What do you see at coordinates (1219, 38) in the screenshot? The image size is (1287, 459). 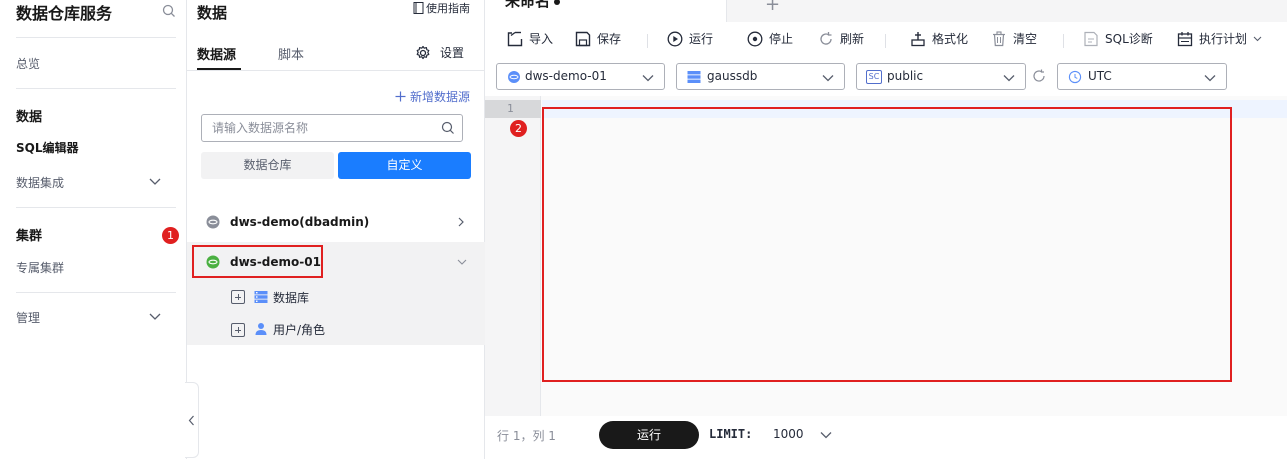 I see `exec-plan-button: 执行计划` at bounding box center [1219, 38].